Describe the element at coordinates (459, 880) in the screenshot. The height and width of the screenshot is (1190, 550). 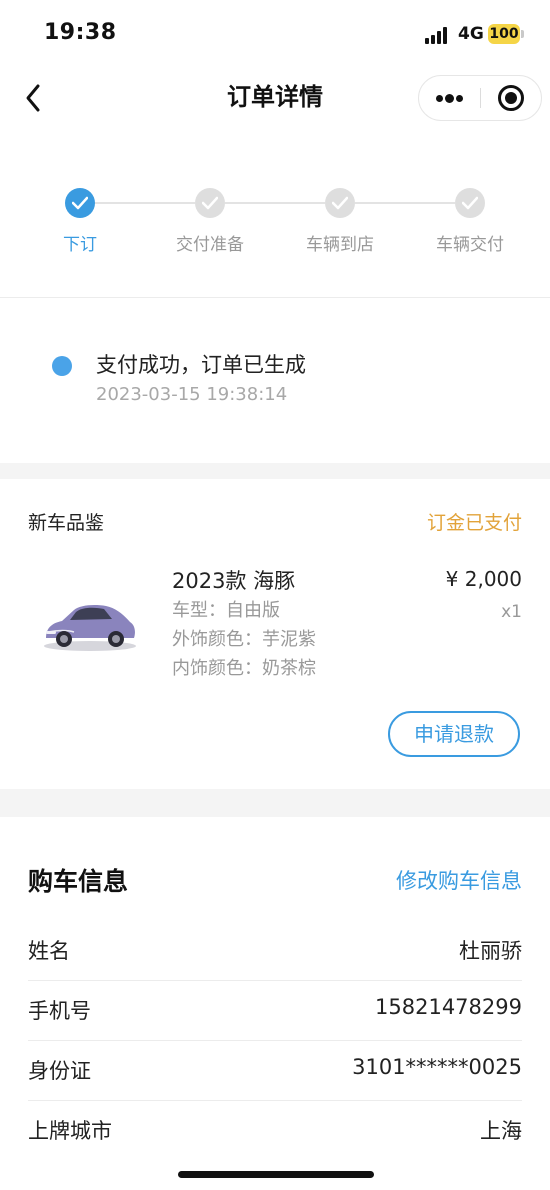
I see `edit-purchase-info-link: 修改购车信息` at that location.